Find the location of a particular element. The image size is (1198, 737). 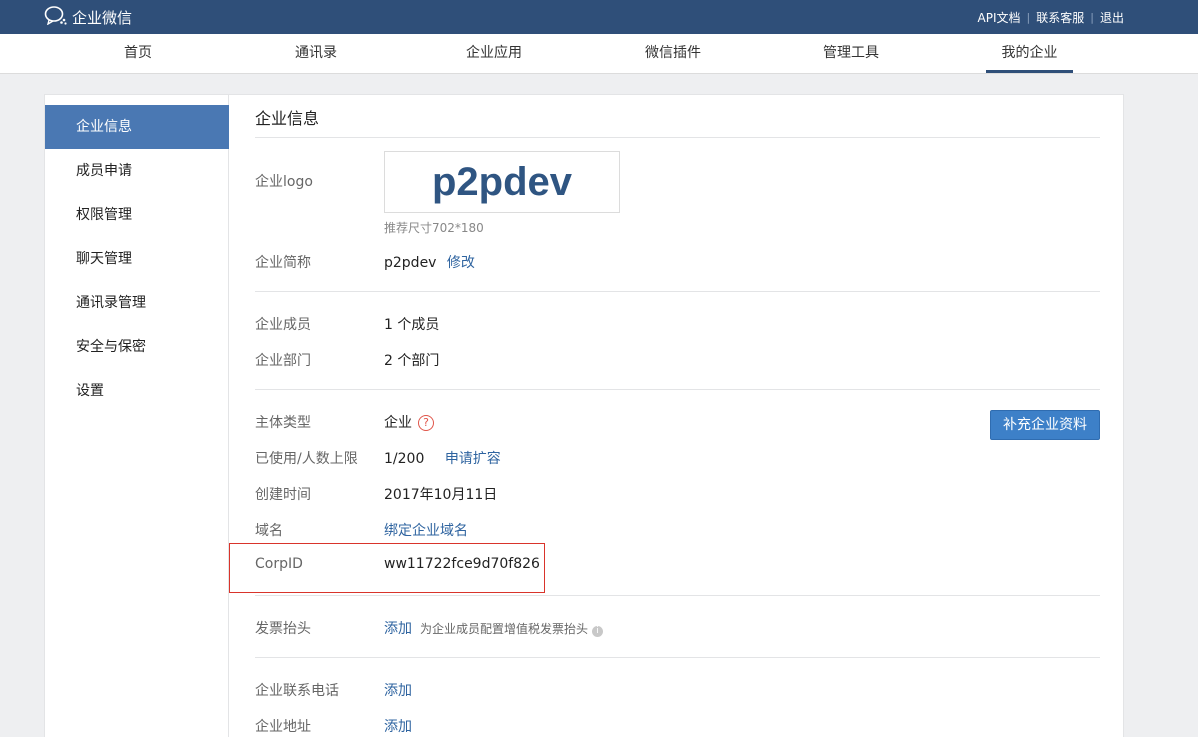

nav-management-tools: 管理工具 is located at coordinates (851, 53).